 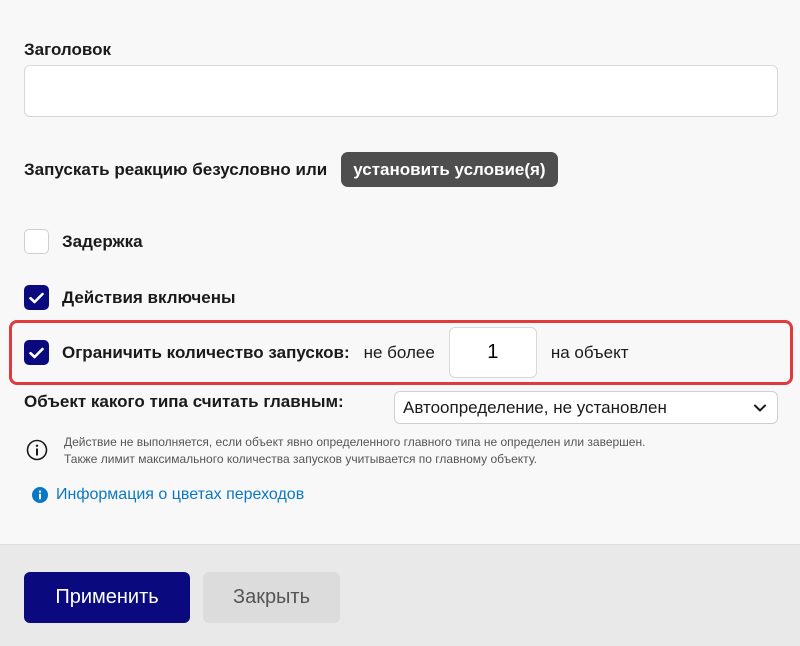 I want to click on chevron-down-icon, so click(x=760, y=408).